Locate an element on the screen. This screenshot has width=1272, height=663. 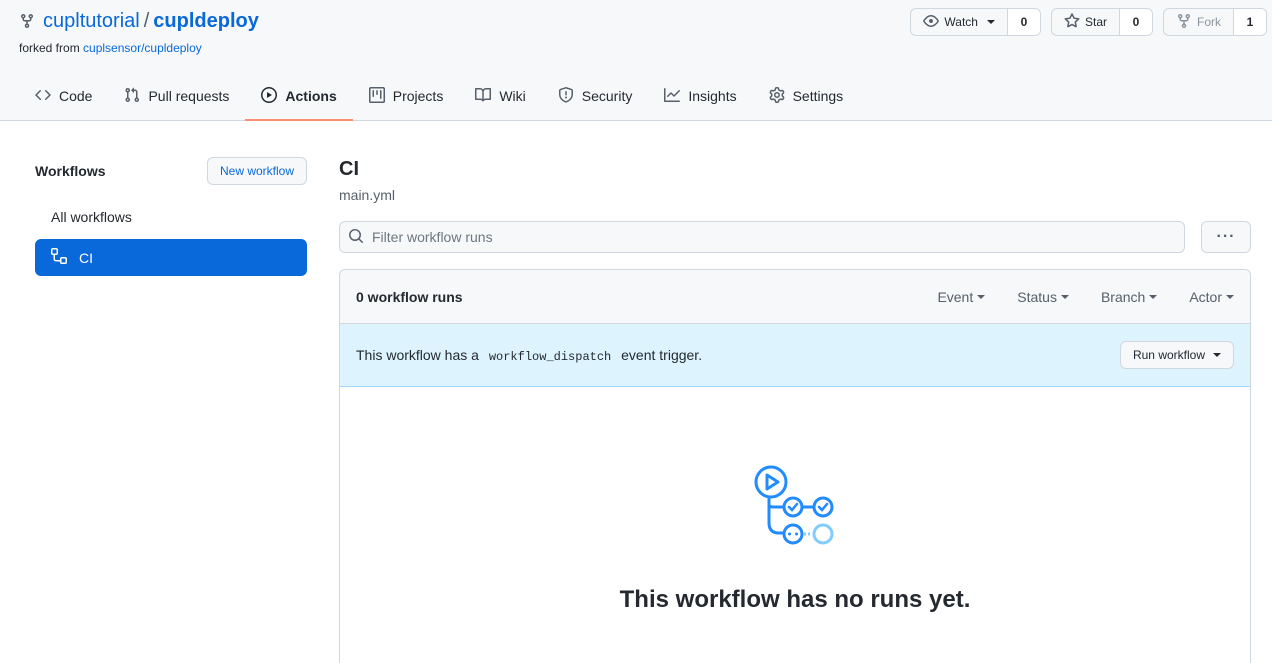
sidebar-item-label: CI is located at coordinates (86, 257).